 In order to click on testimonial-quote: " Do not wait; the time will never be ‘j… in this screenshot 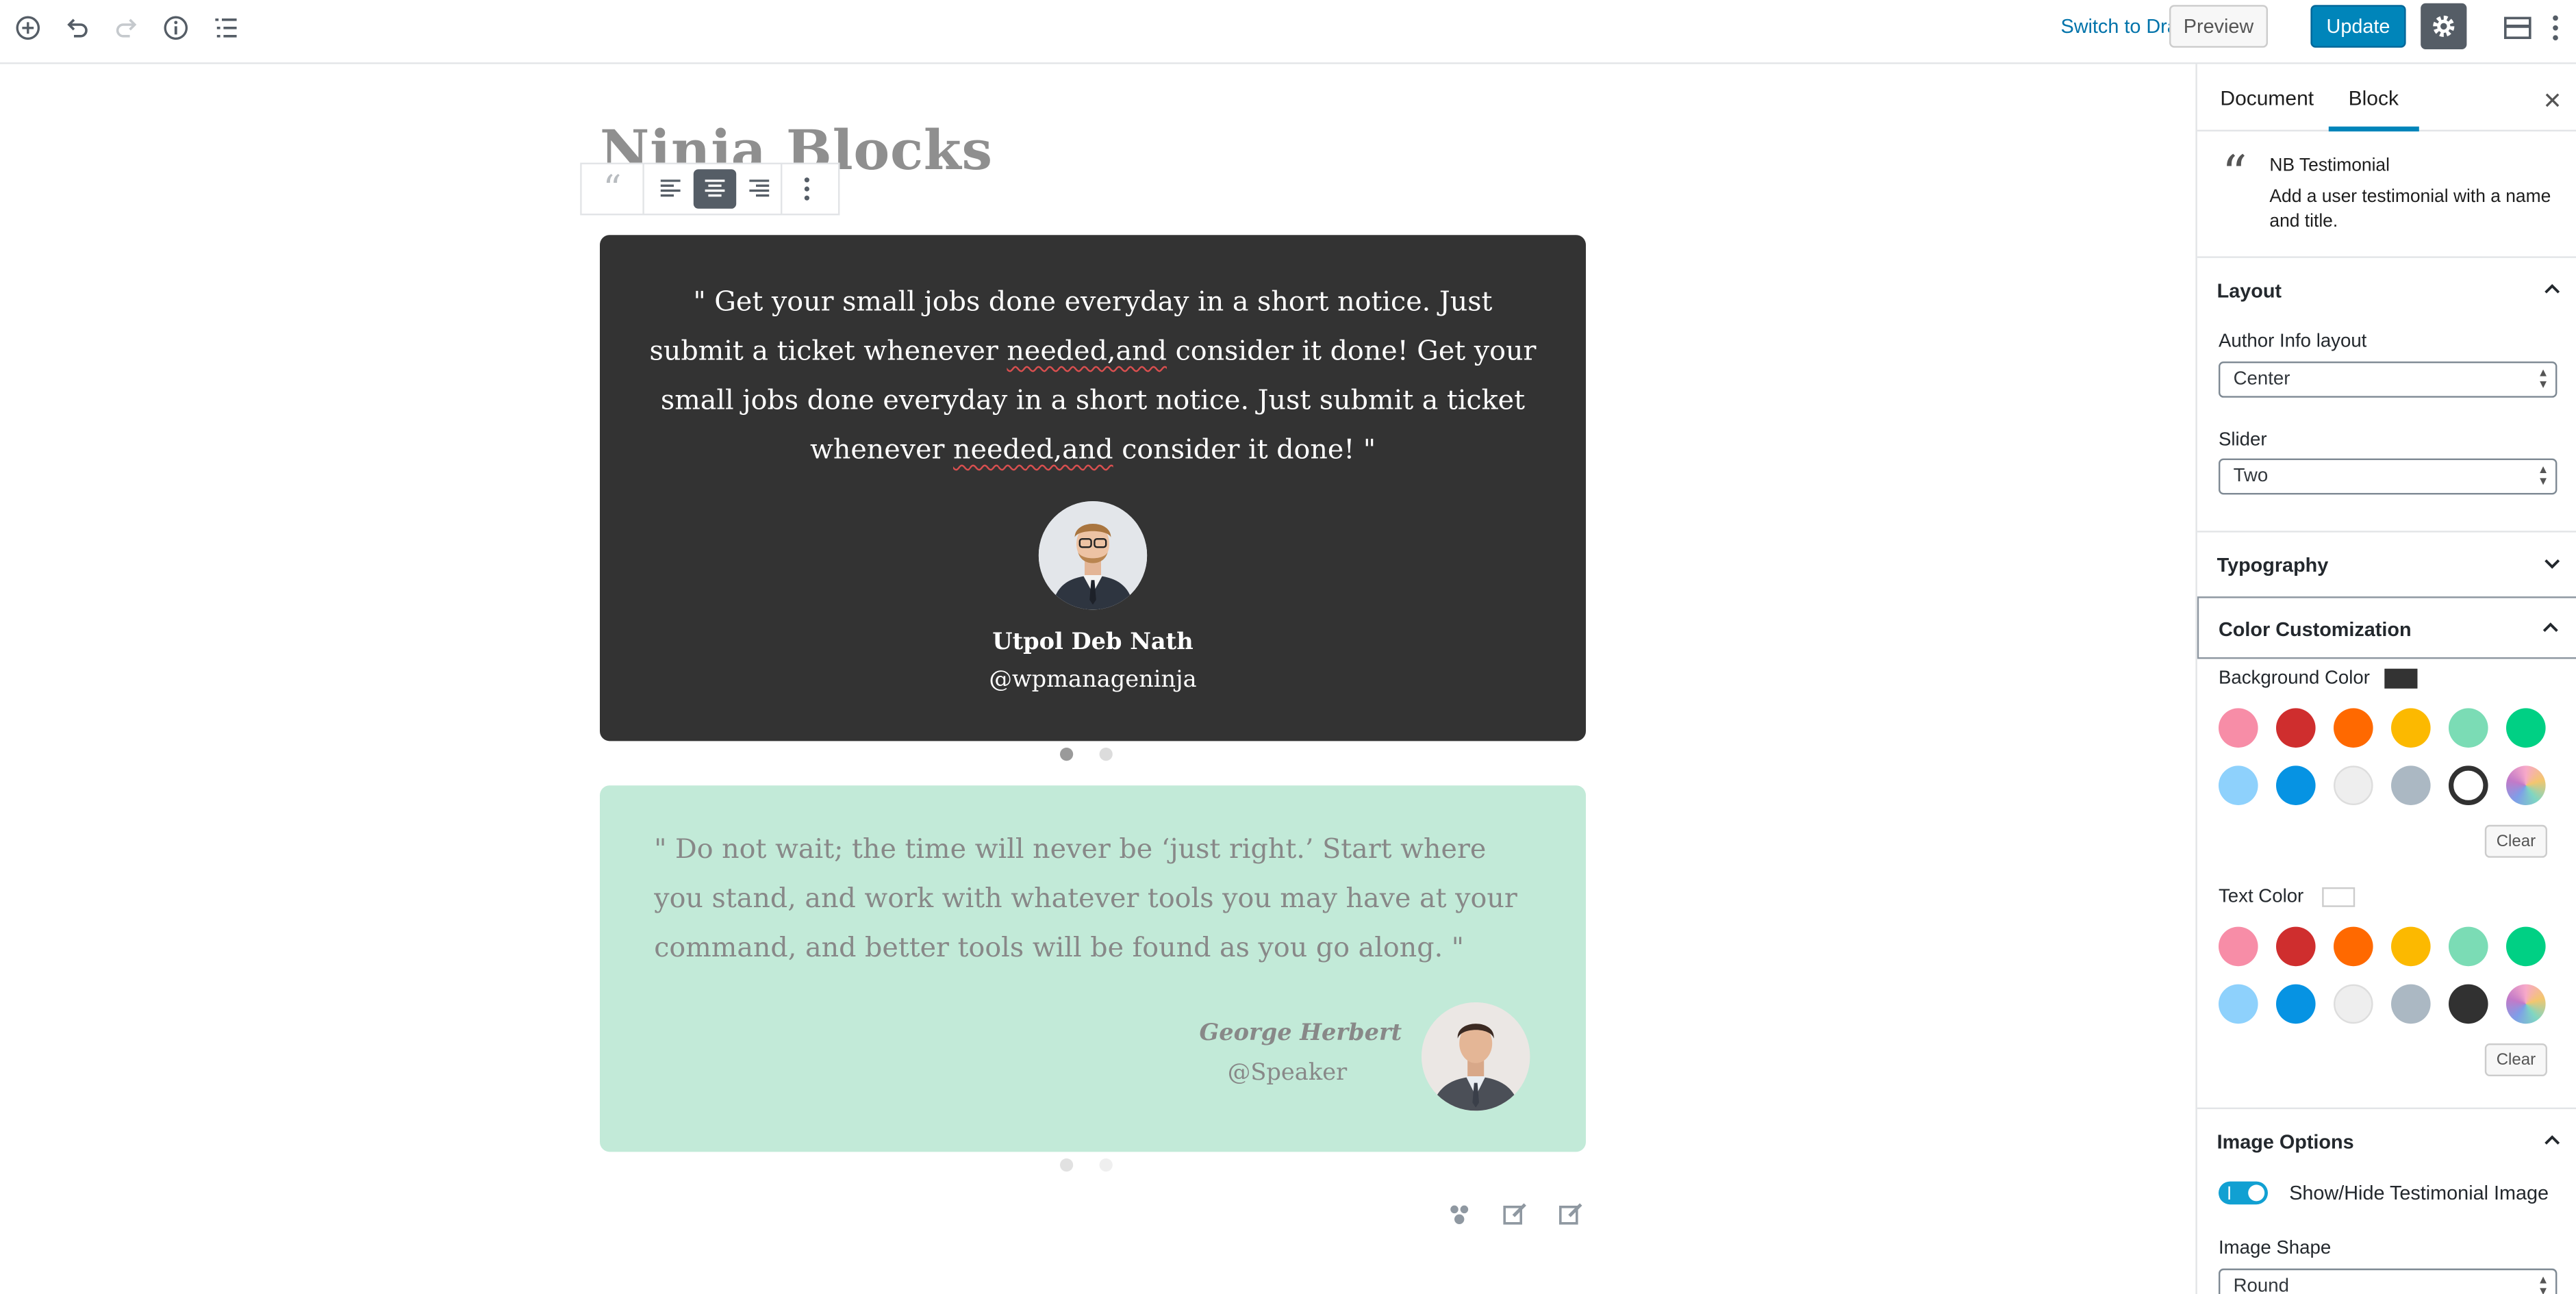, I will do `click(1087, 899)`.